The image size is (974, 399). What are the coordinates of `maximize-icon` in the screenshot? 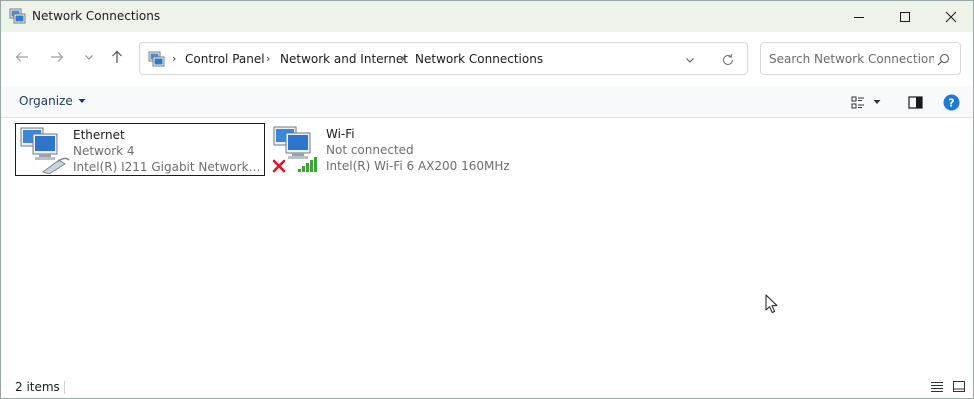 It's located at (905, 16).